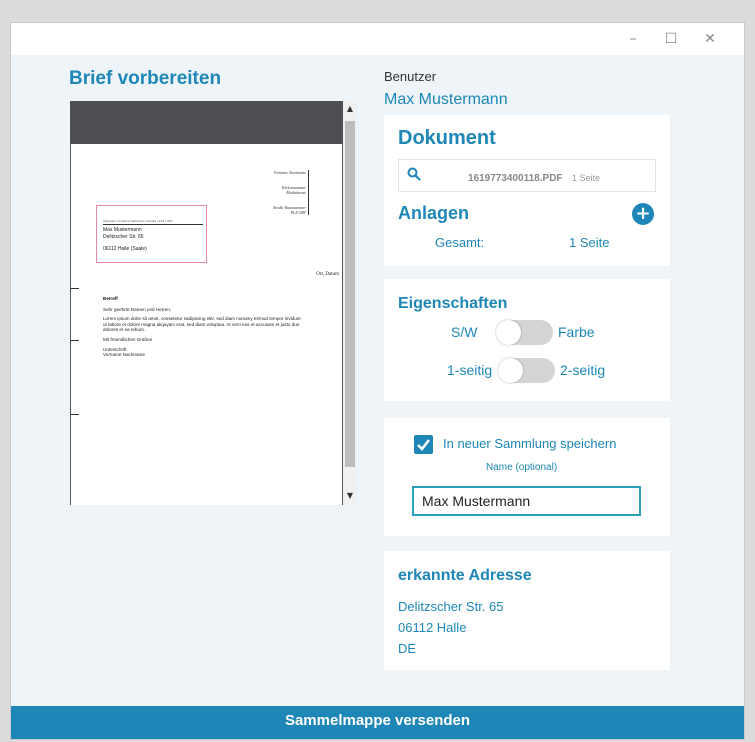  Describe the element at coordinates (434, 213) in the screenshot. I see `attachments-heading: Anlagen` at that location.